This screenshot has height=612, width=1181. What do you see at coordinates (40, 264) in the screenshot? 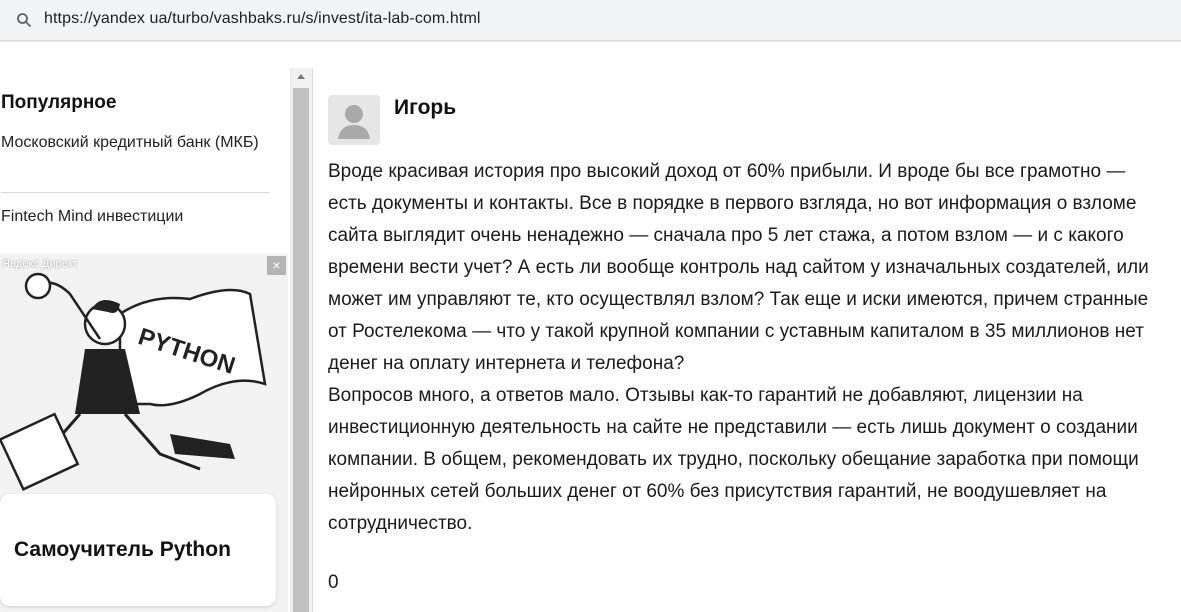
I see `ad-label: Яндекс Директ` at bounding box center [40, 264].